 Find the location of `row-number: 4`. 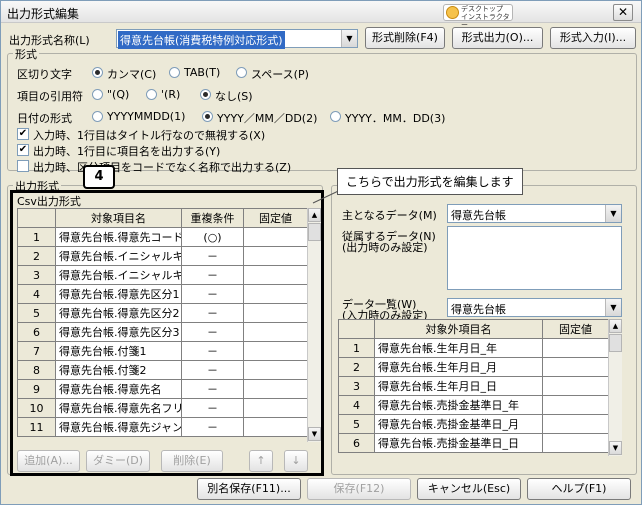

row-number: 4 is located at coordinates (356, 405).